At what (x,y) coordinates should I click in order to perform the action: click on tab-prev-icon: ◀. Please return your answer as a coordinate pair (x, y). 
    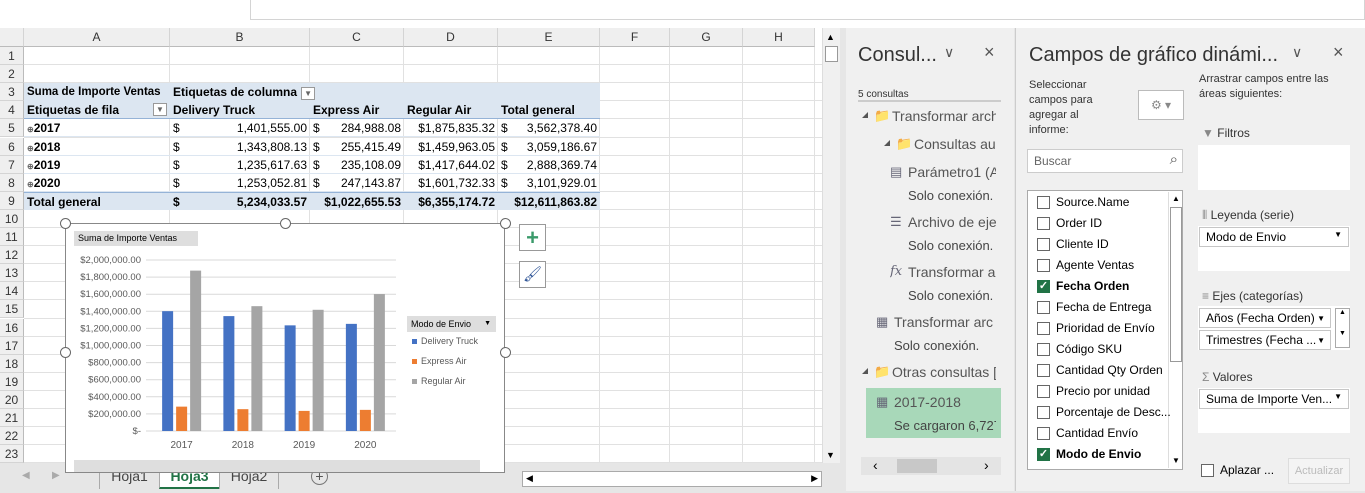
    Looking at the image, I should click on (26, 475).